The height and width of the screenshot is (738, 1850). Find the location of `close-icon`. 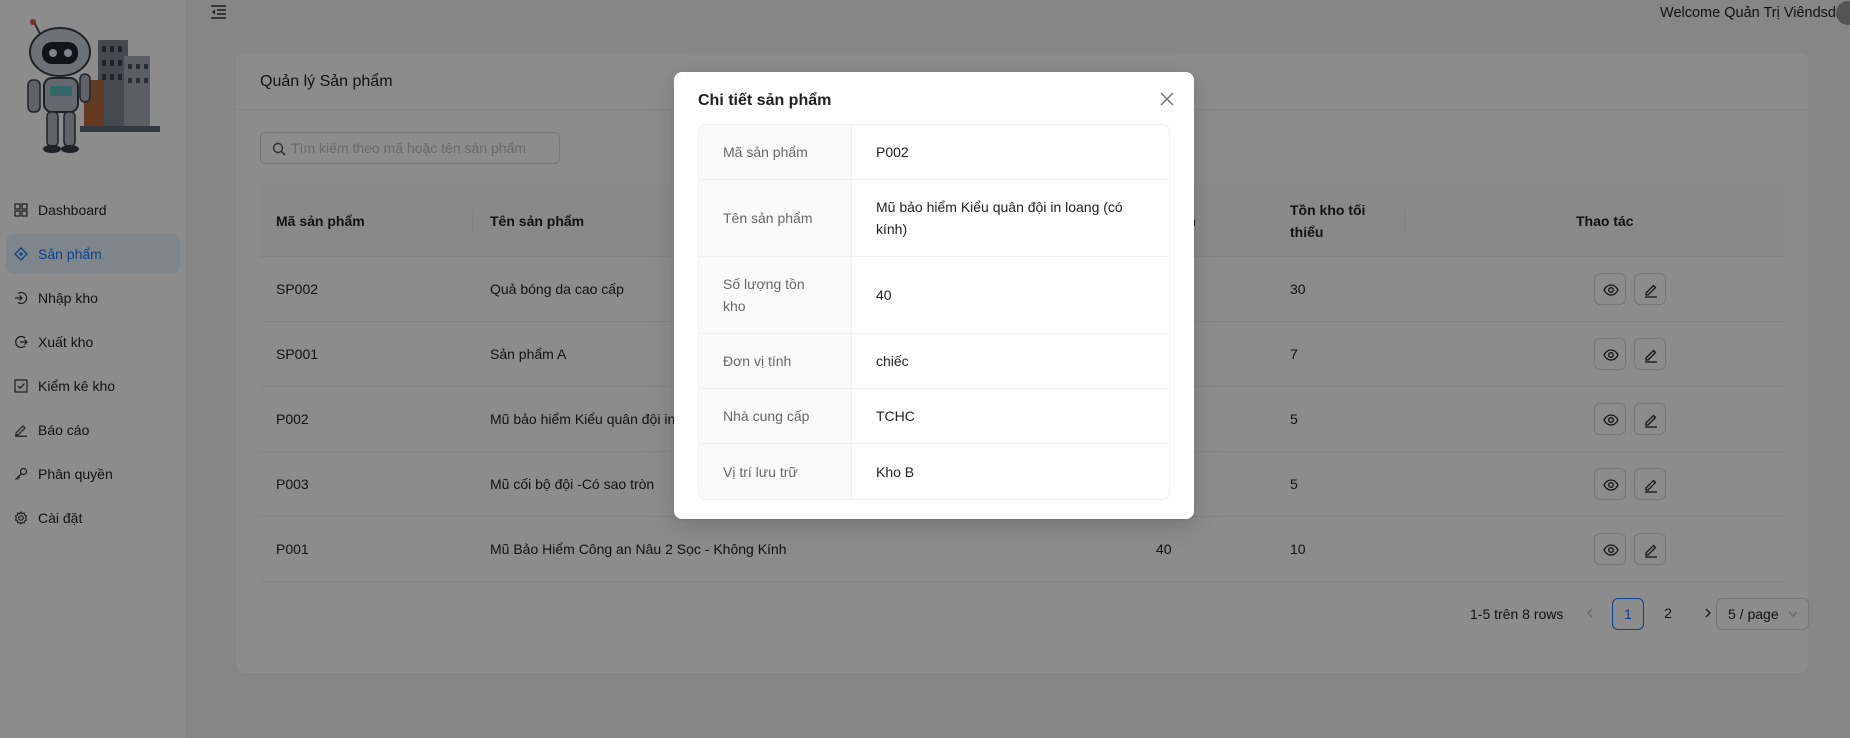

close-icon is located at coordinates (1167, 99).